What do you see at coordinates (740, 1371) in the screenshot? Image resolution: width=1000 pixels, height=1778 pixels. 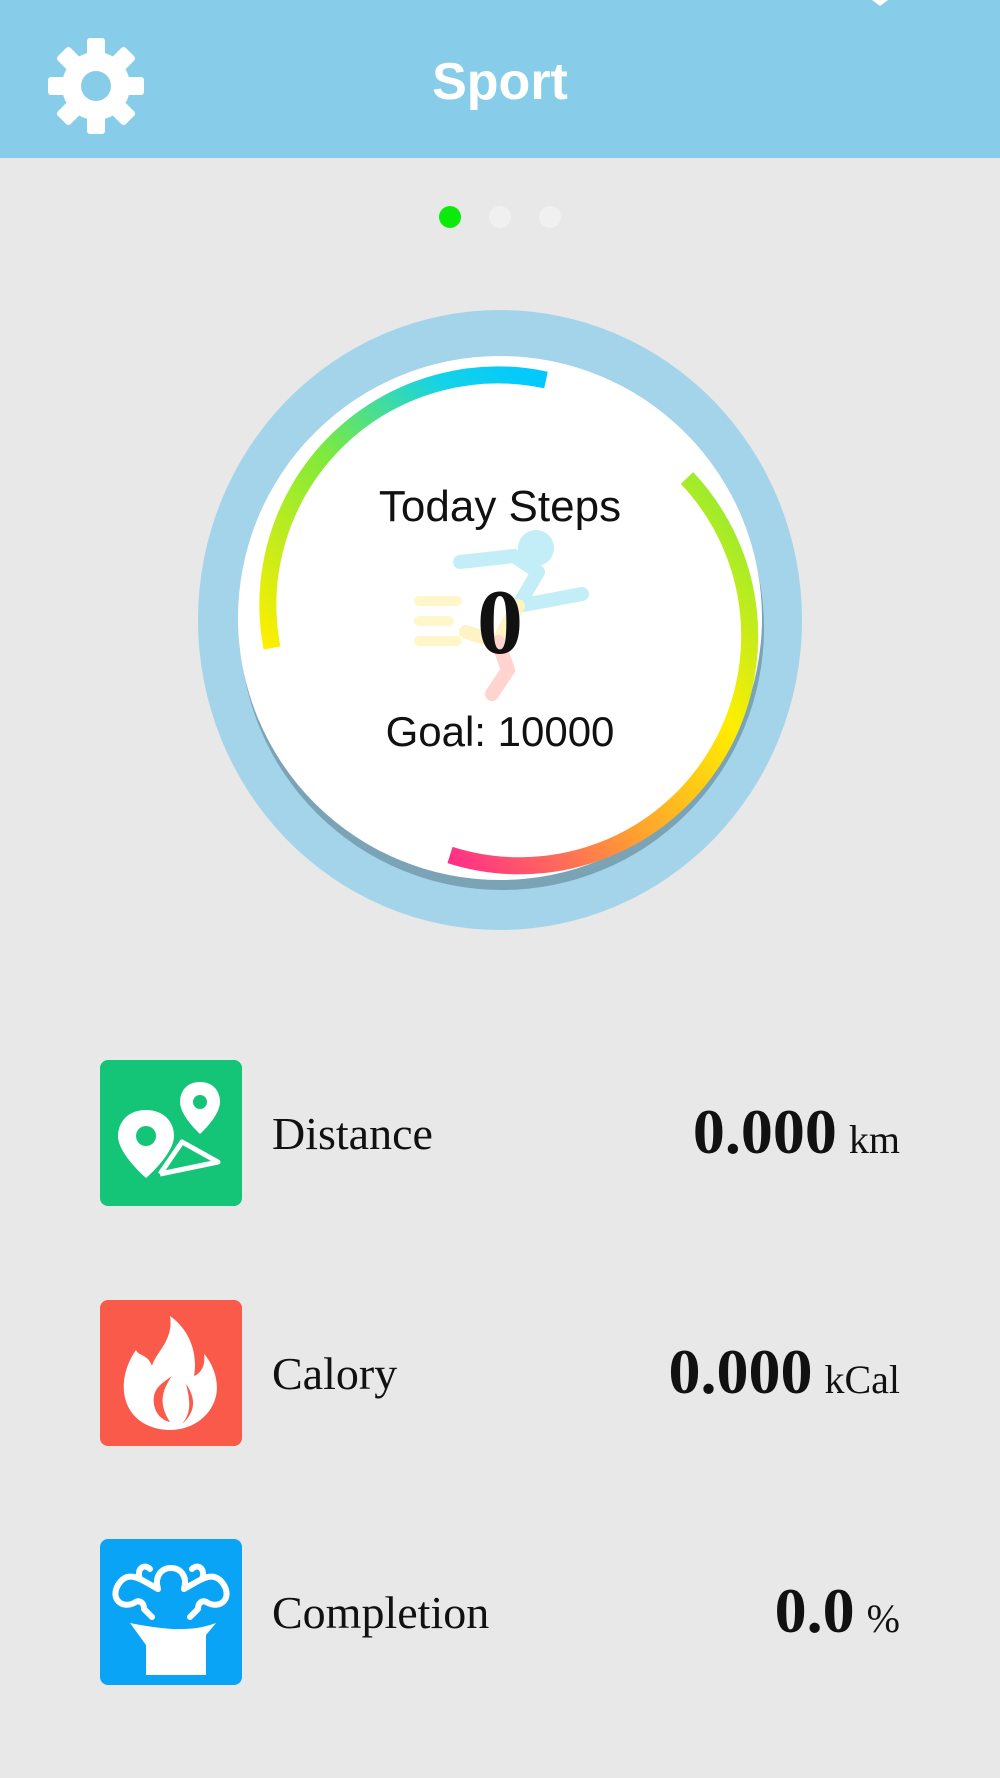 I see `calory-value: 0.000` at bounding box center [740, 1371].